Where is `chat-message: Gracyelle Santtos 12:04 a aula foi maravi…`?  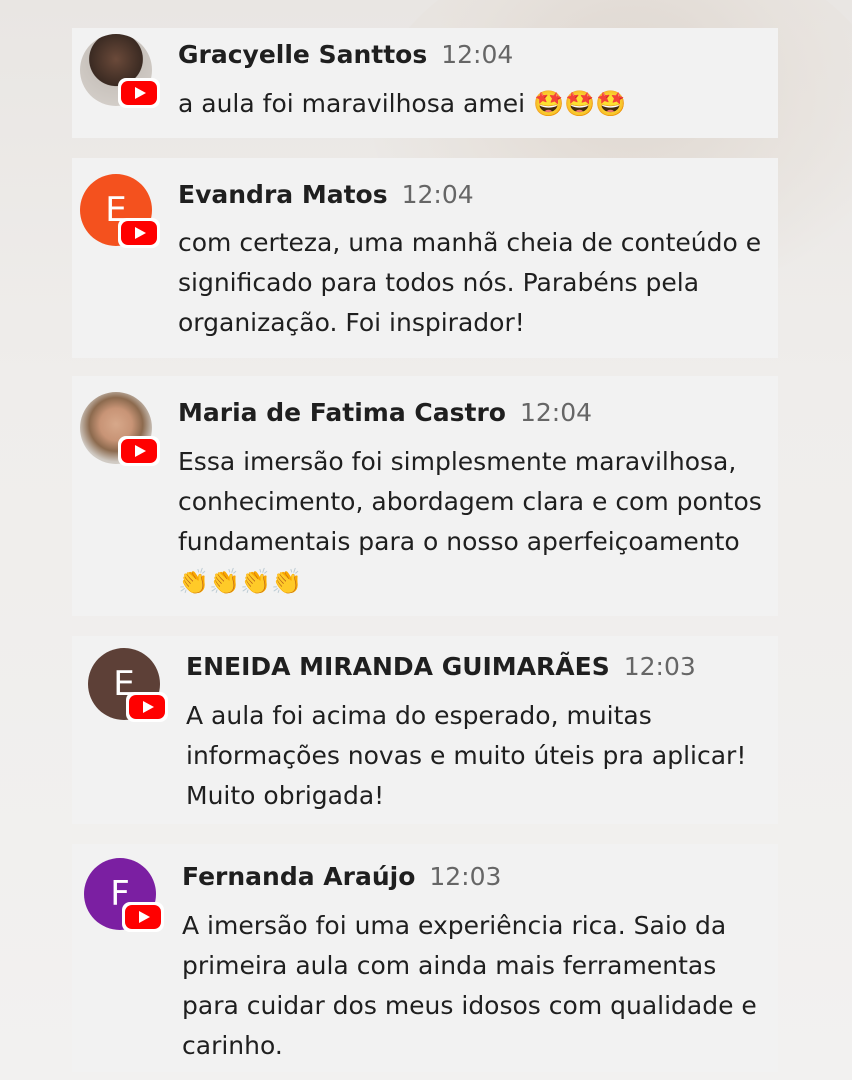 chat-message: Gracyelle Santtos 12:04 a aula foi maravi… is located at coordinates (425, 83).